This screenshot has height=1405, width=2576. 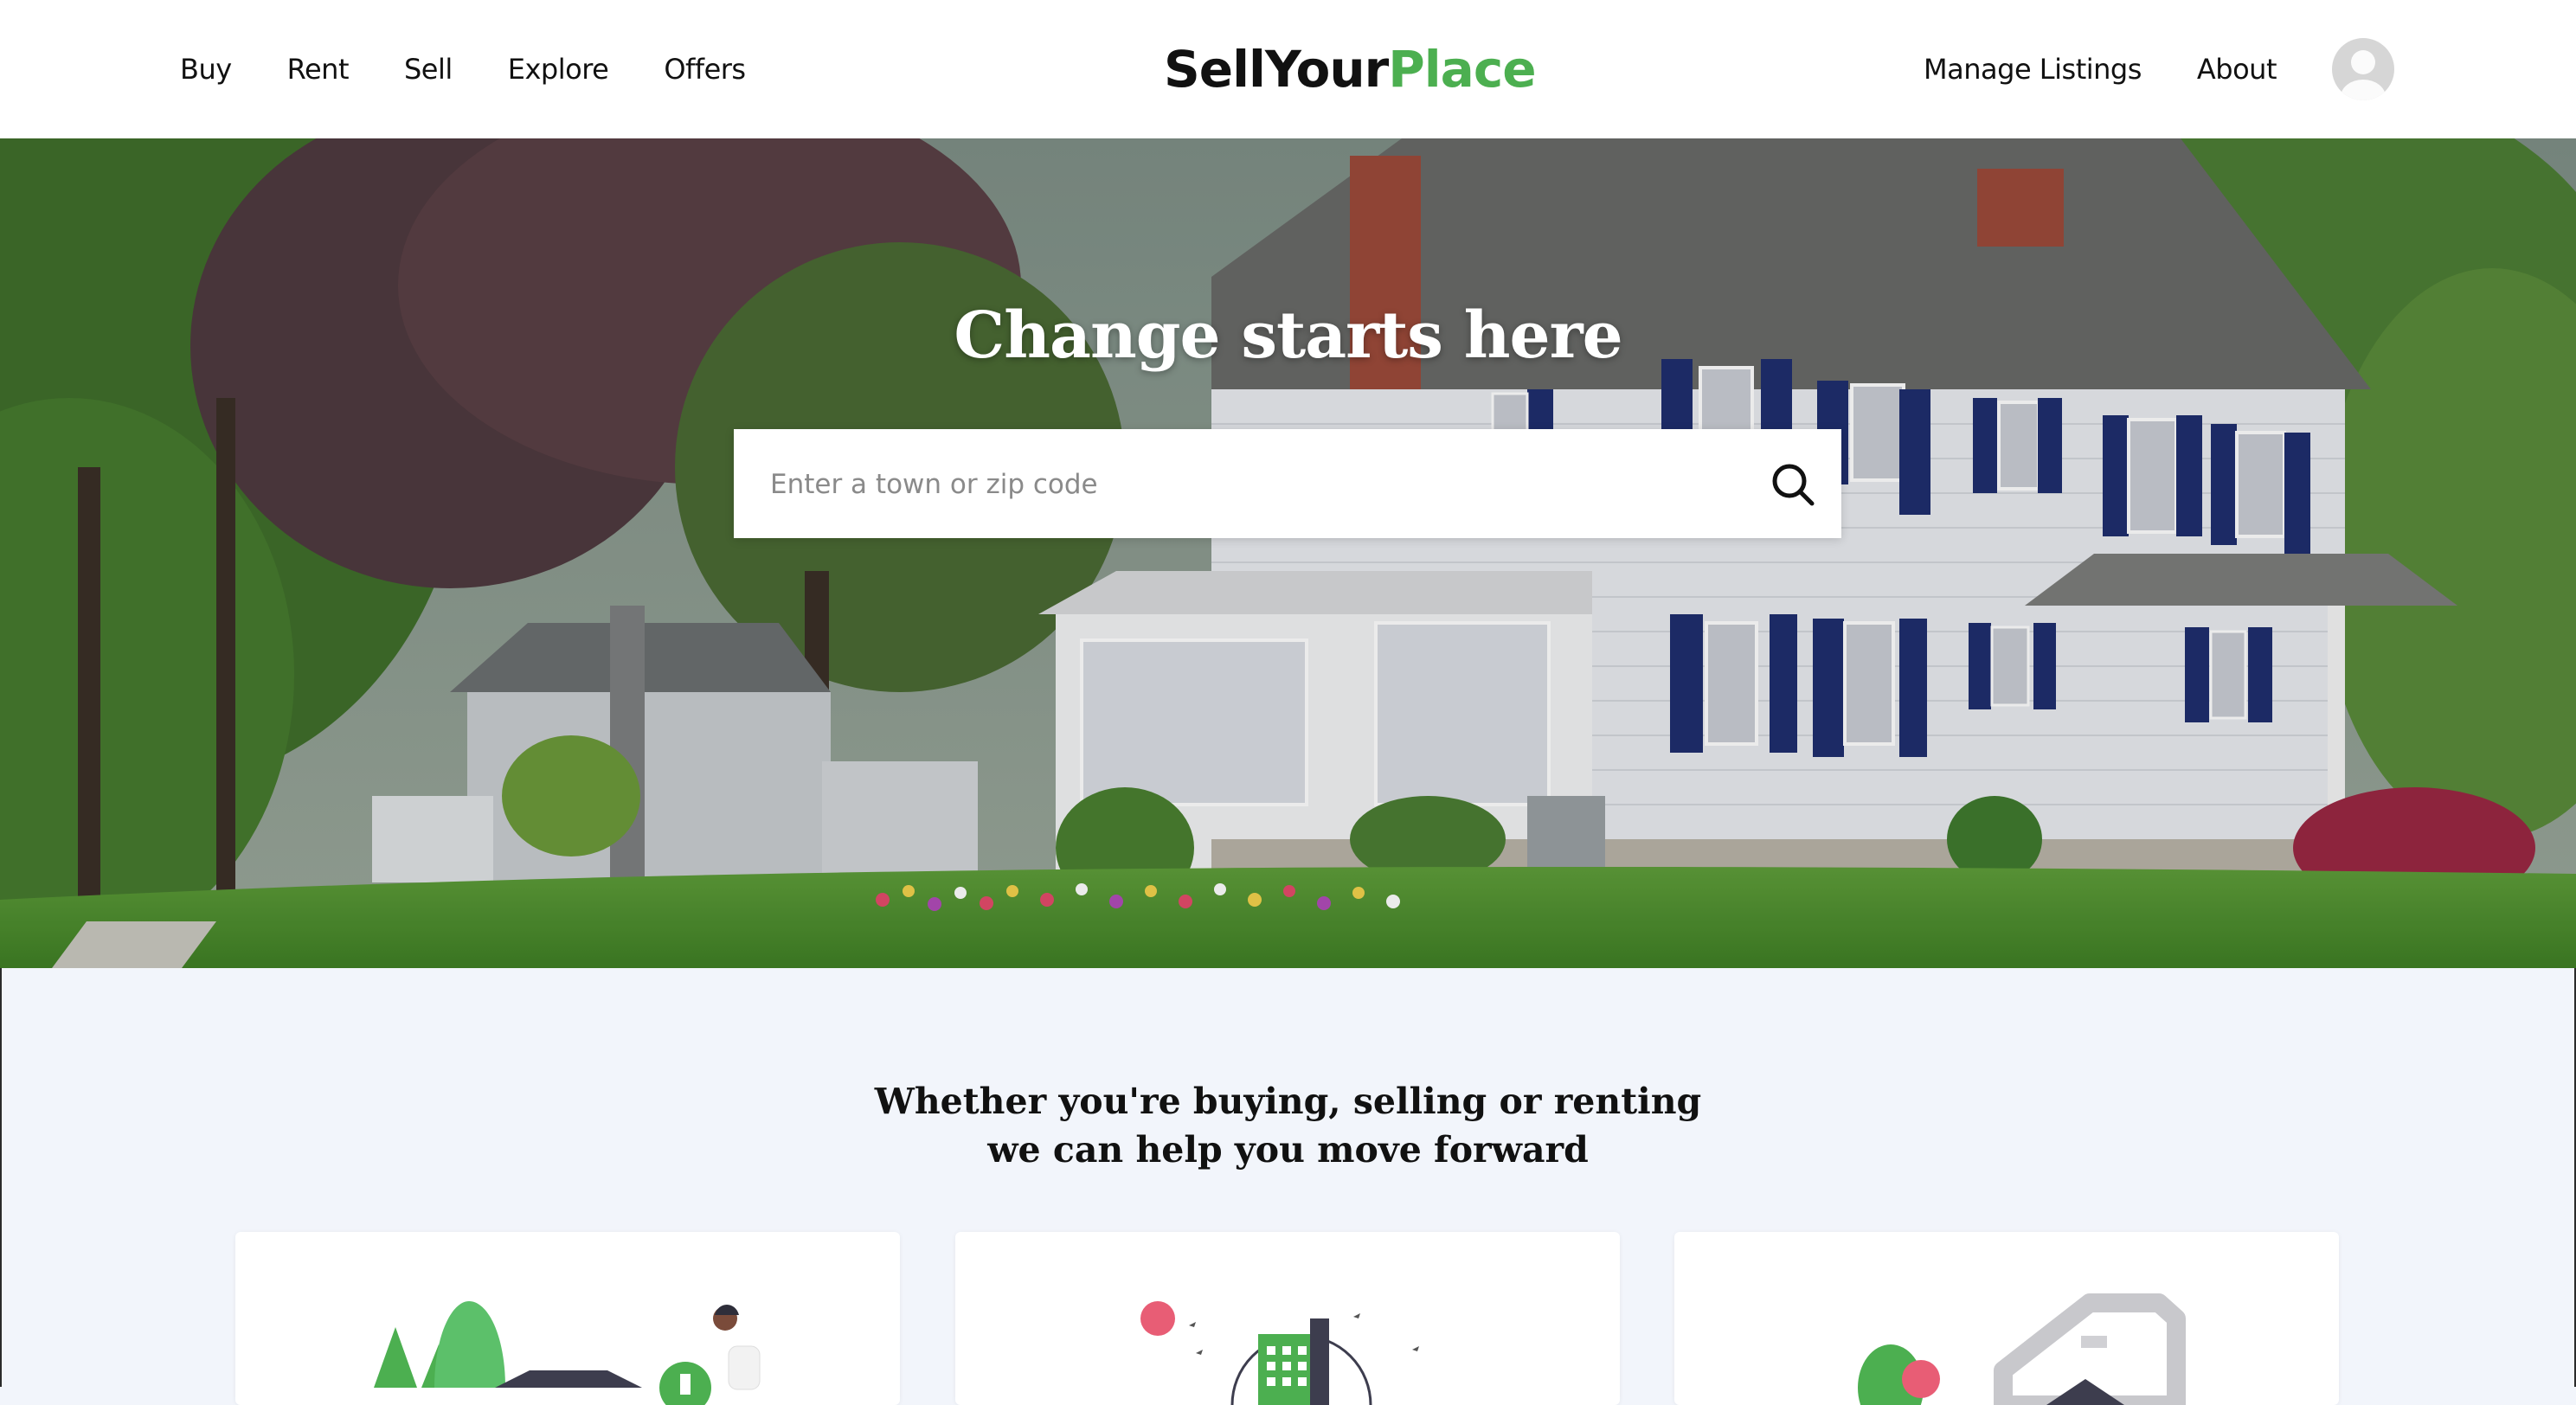 I want to click on sell-card, so click(x=2007, y=1318).